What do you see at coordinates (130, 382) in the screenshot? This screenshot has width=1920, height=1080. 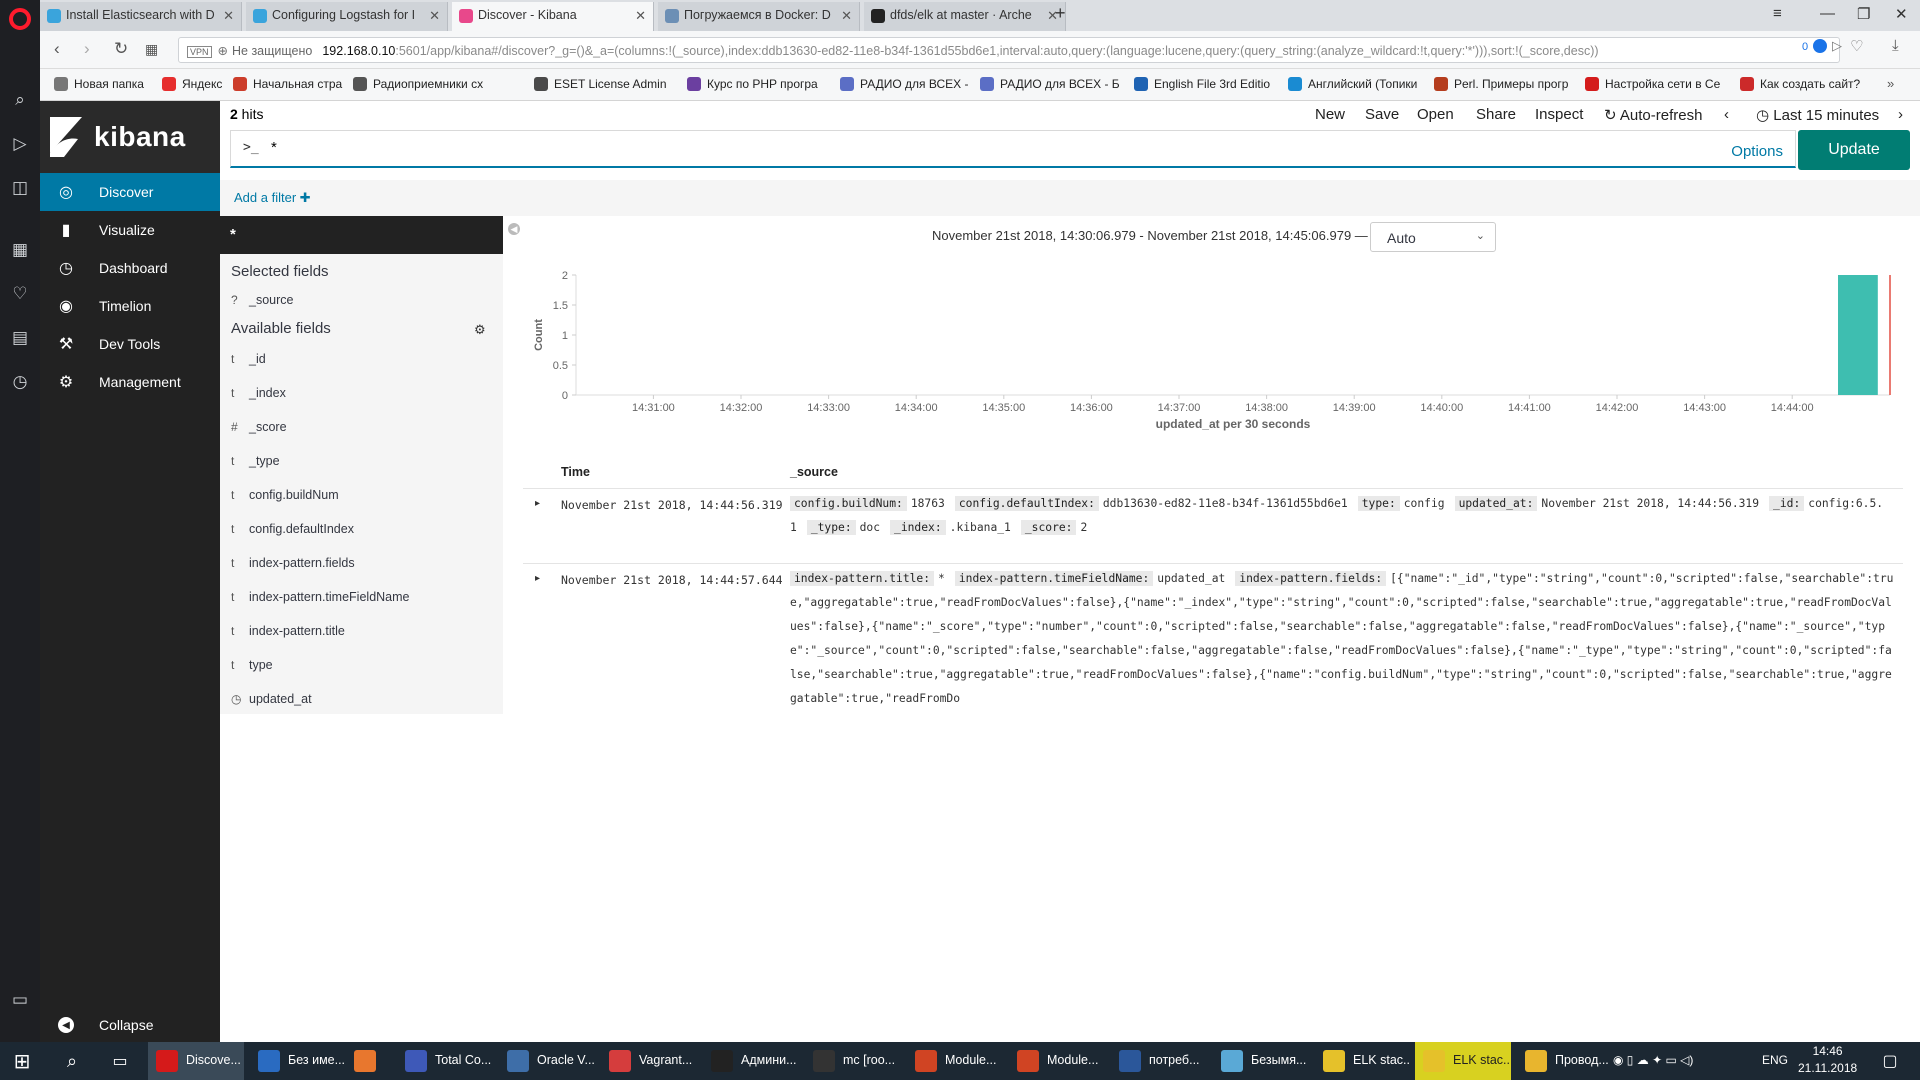 I see `nav-item-management: ⚙ Management` at bounding box center [130, 382].